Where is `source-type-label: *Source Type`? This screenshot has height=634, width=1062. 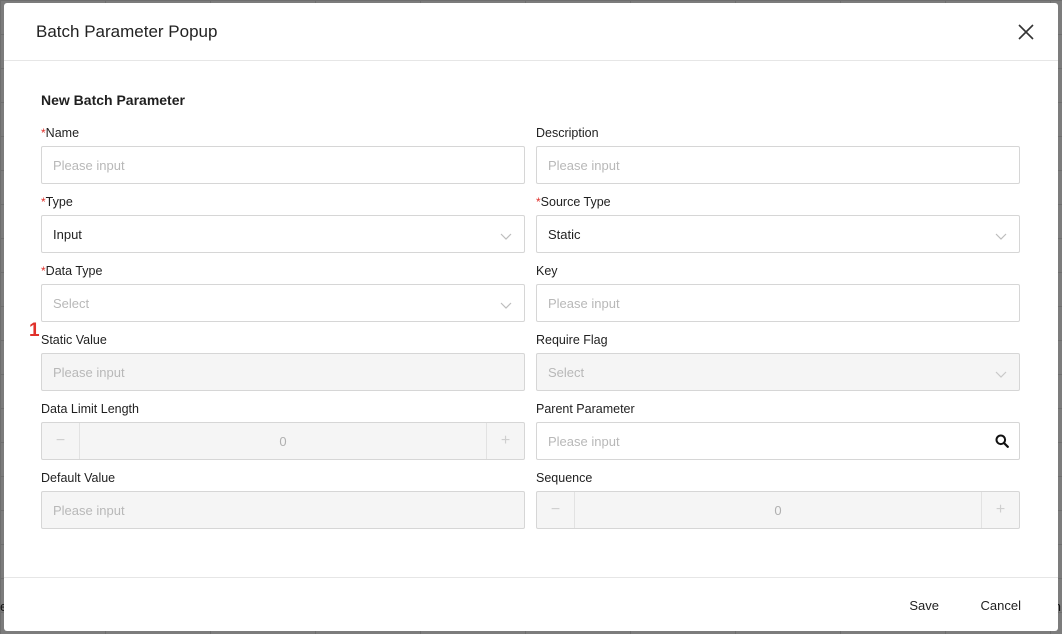 source-type-label: *Source Type is located at coordinates (573, 202).